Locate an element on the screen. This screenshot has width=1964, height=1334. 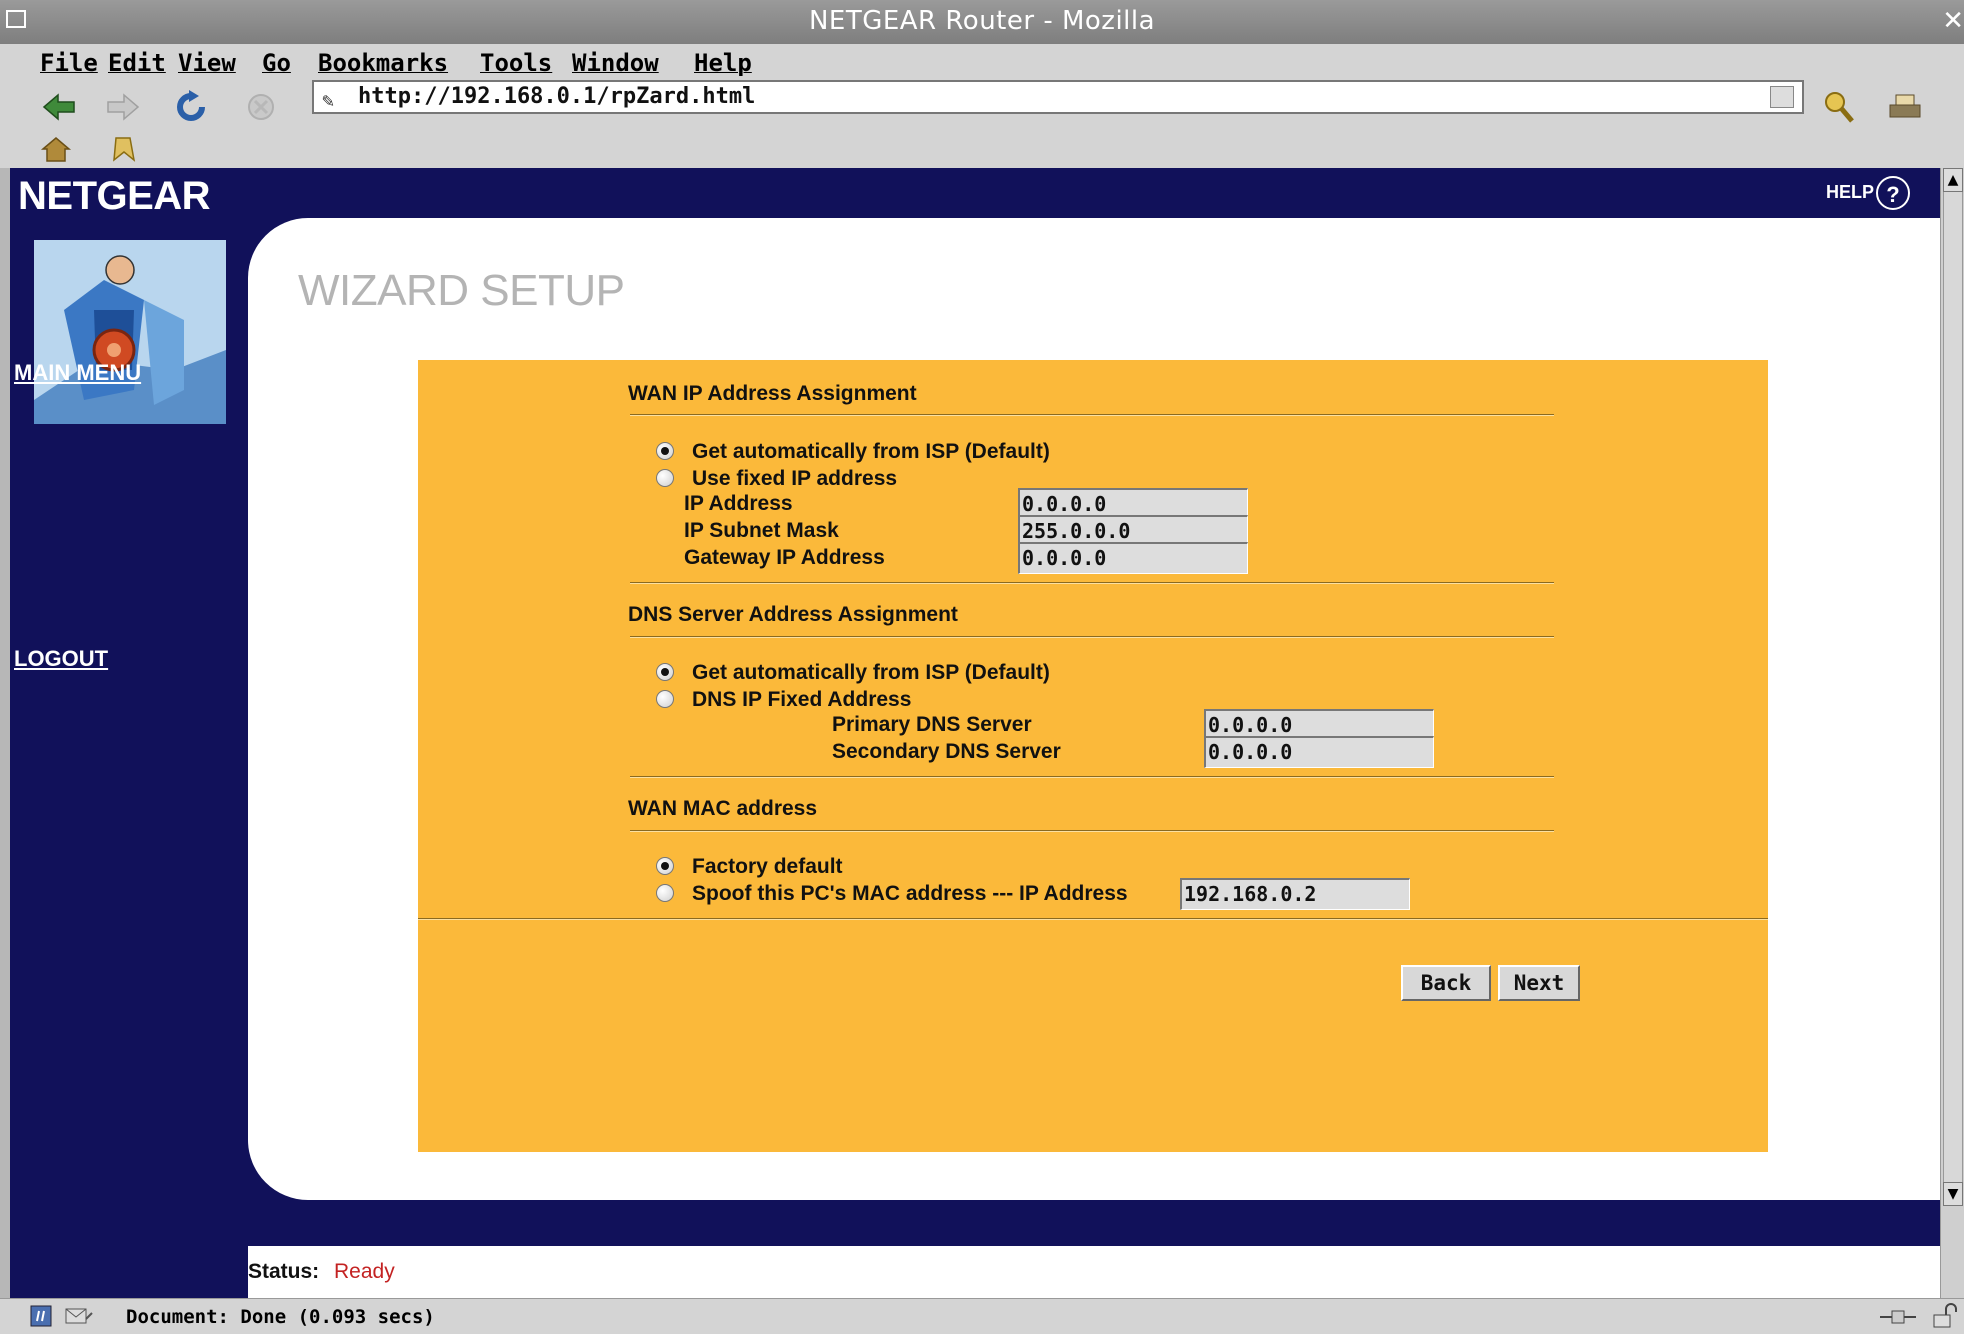
close-icon: ✕ is located at coordinates (1953, 21).